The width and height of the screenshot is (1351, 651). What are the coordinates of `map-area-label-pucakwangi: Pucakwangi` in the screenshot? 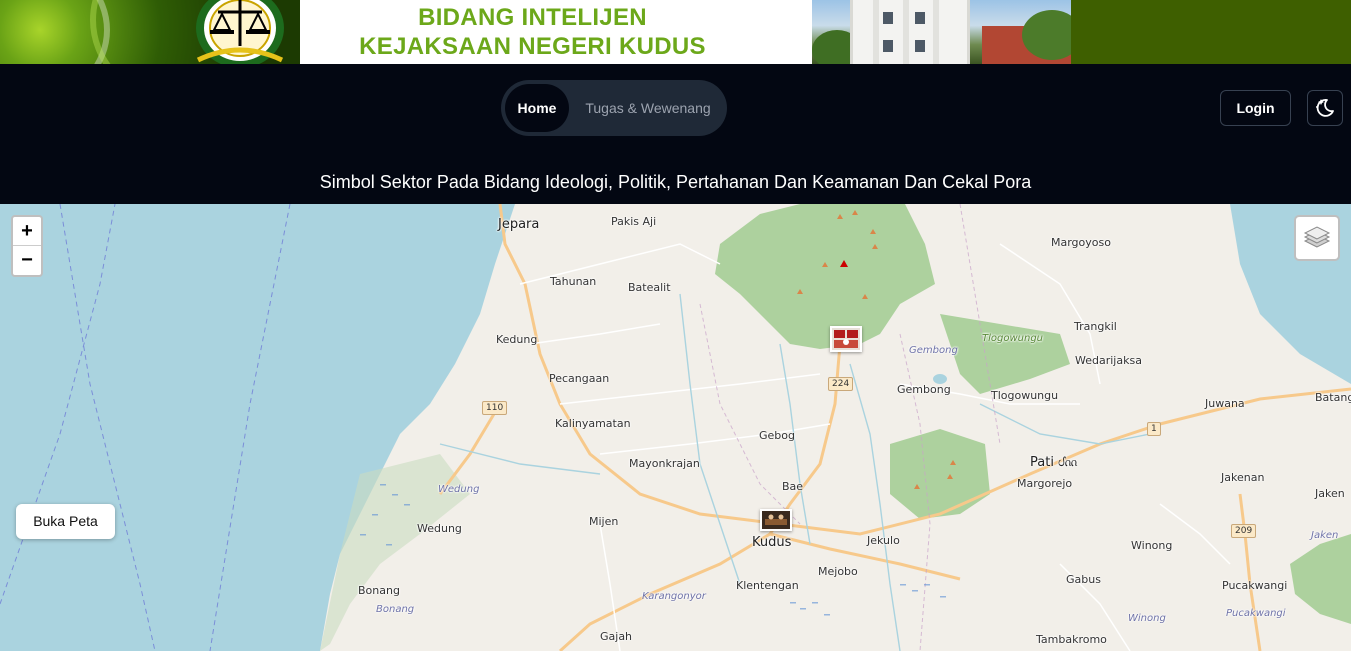 It's located at (1256, 613).